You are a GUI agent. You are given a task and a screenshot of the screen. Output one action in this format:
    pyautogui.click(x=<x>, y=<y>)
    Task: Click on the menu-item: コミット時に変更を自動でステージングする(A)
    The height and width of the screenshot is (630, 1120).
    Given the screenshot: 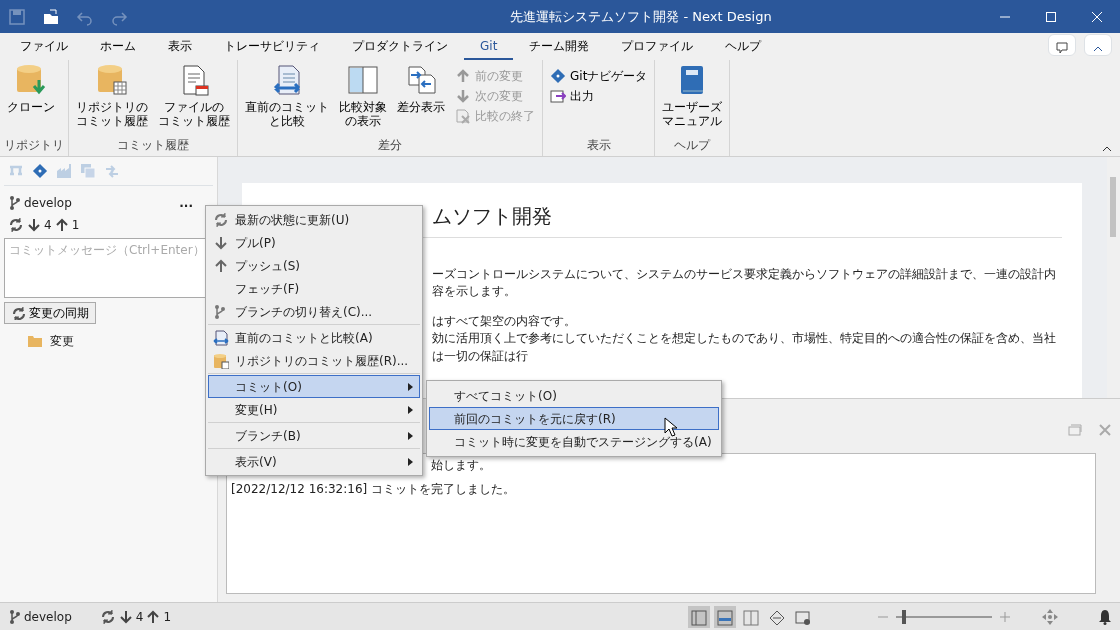 What is the action you would take?
    pyautogui.click(x=574, y=441)
    